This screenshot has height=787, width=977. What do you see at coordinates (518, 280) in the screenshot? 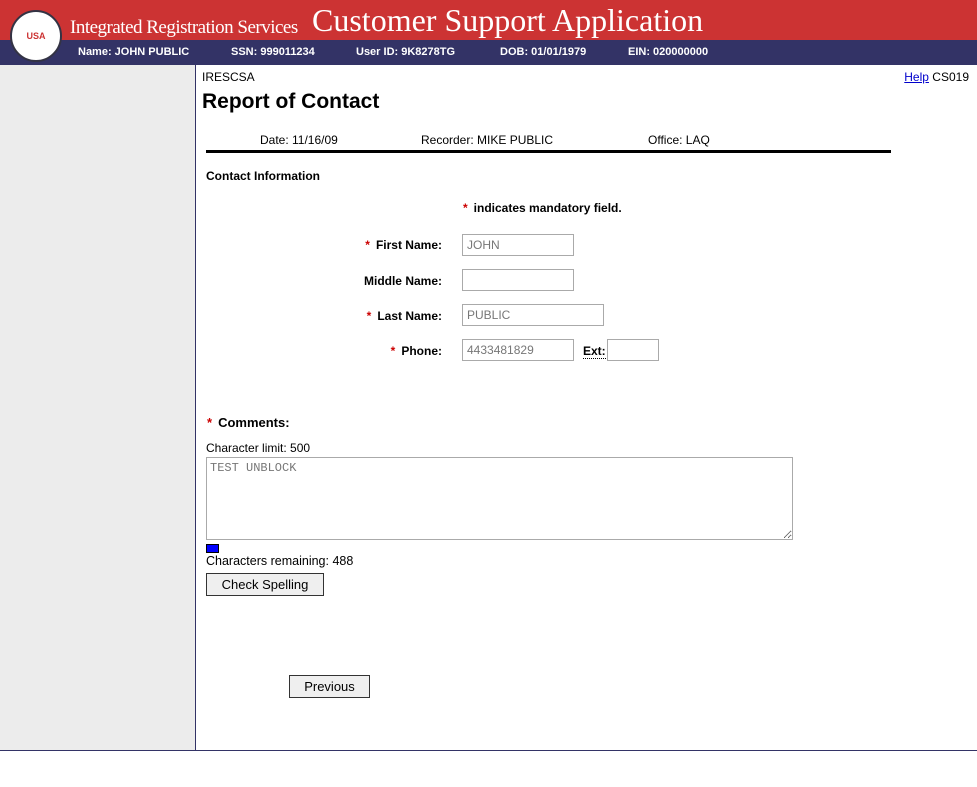
I see `middle-name-input` at bounding box center [518, 280].